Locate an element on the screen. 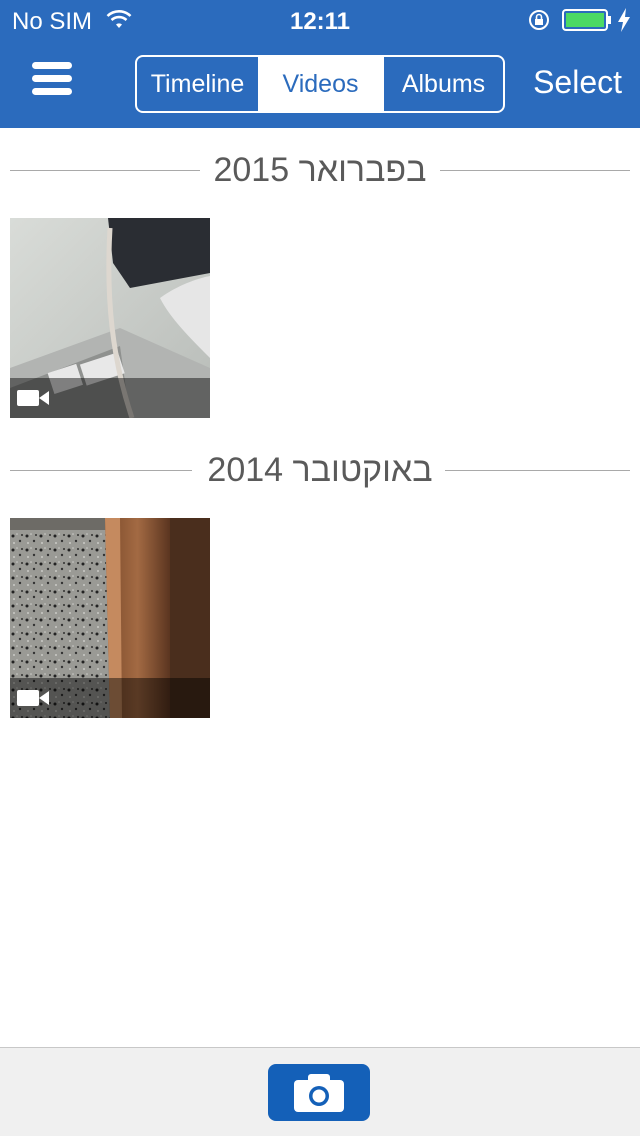  battery-icon is located at coordinates (586, 20).